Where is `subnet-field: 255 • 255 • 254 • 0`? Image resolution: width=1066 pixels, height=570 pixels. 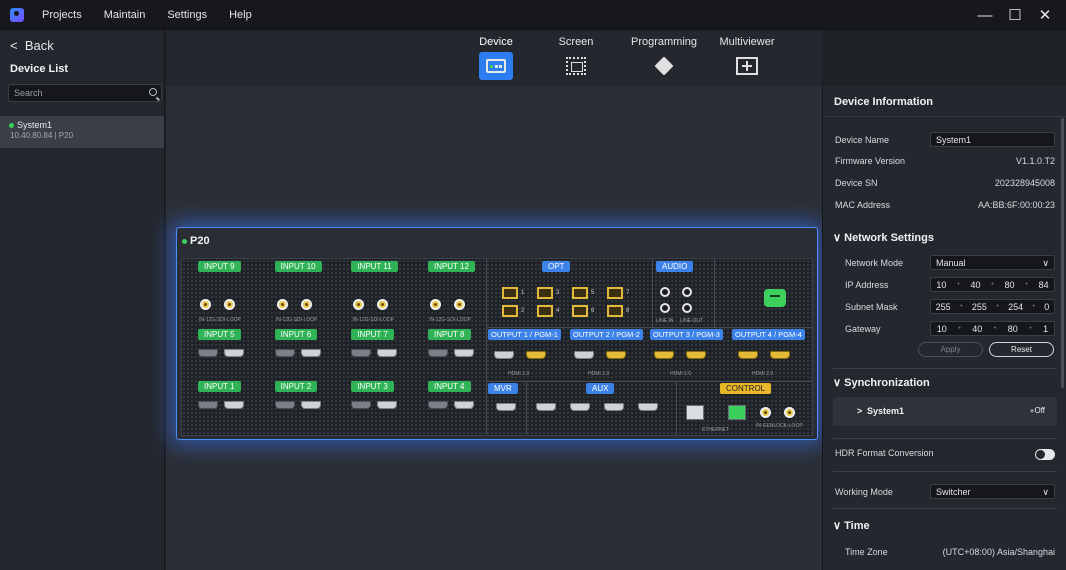
subnet-field: 255 • 255 • 254 • 0 is located at coordinates (992, 306).